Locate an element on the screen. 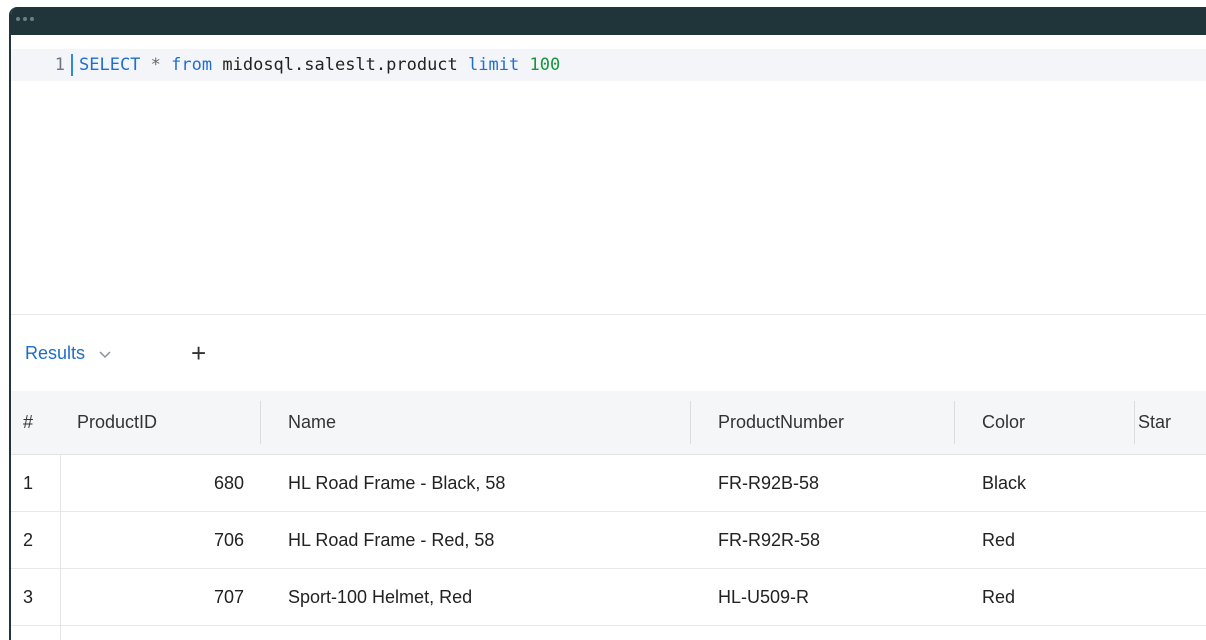 This screenshot has width=1206, height=640. table-row-partial is located at coordinates (608, 633).